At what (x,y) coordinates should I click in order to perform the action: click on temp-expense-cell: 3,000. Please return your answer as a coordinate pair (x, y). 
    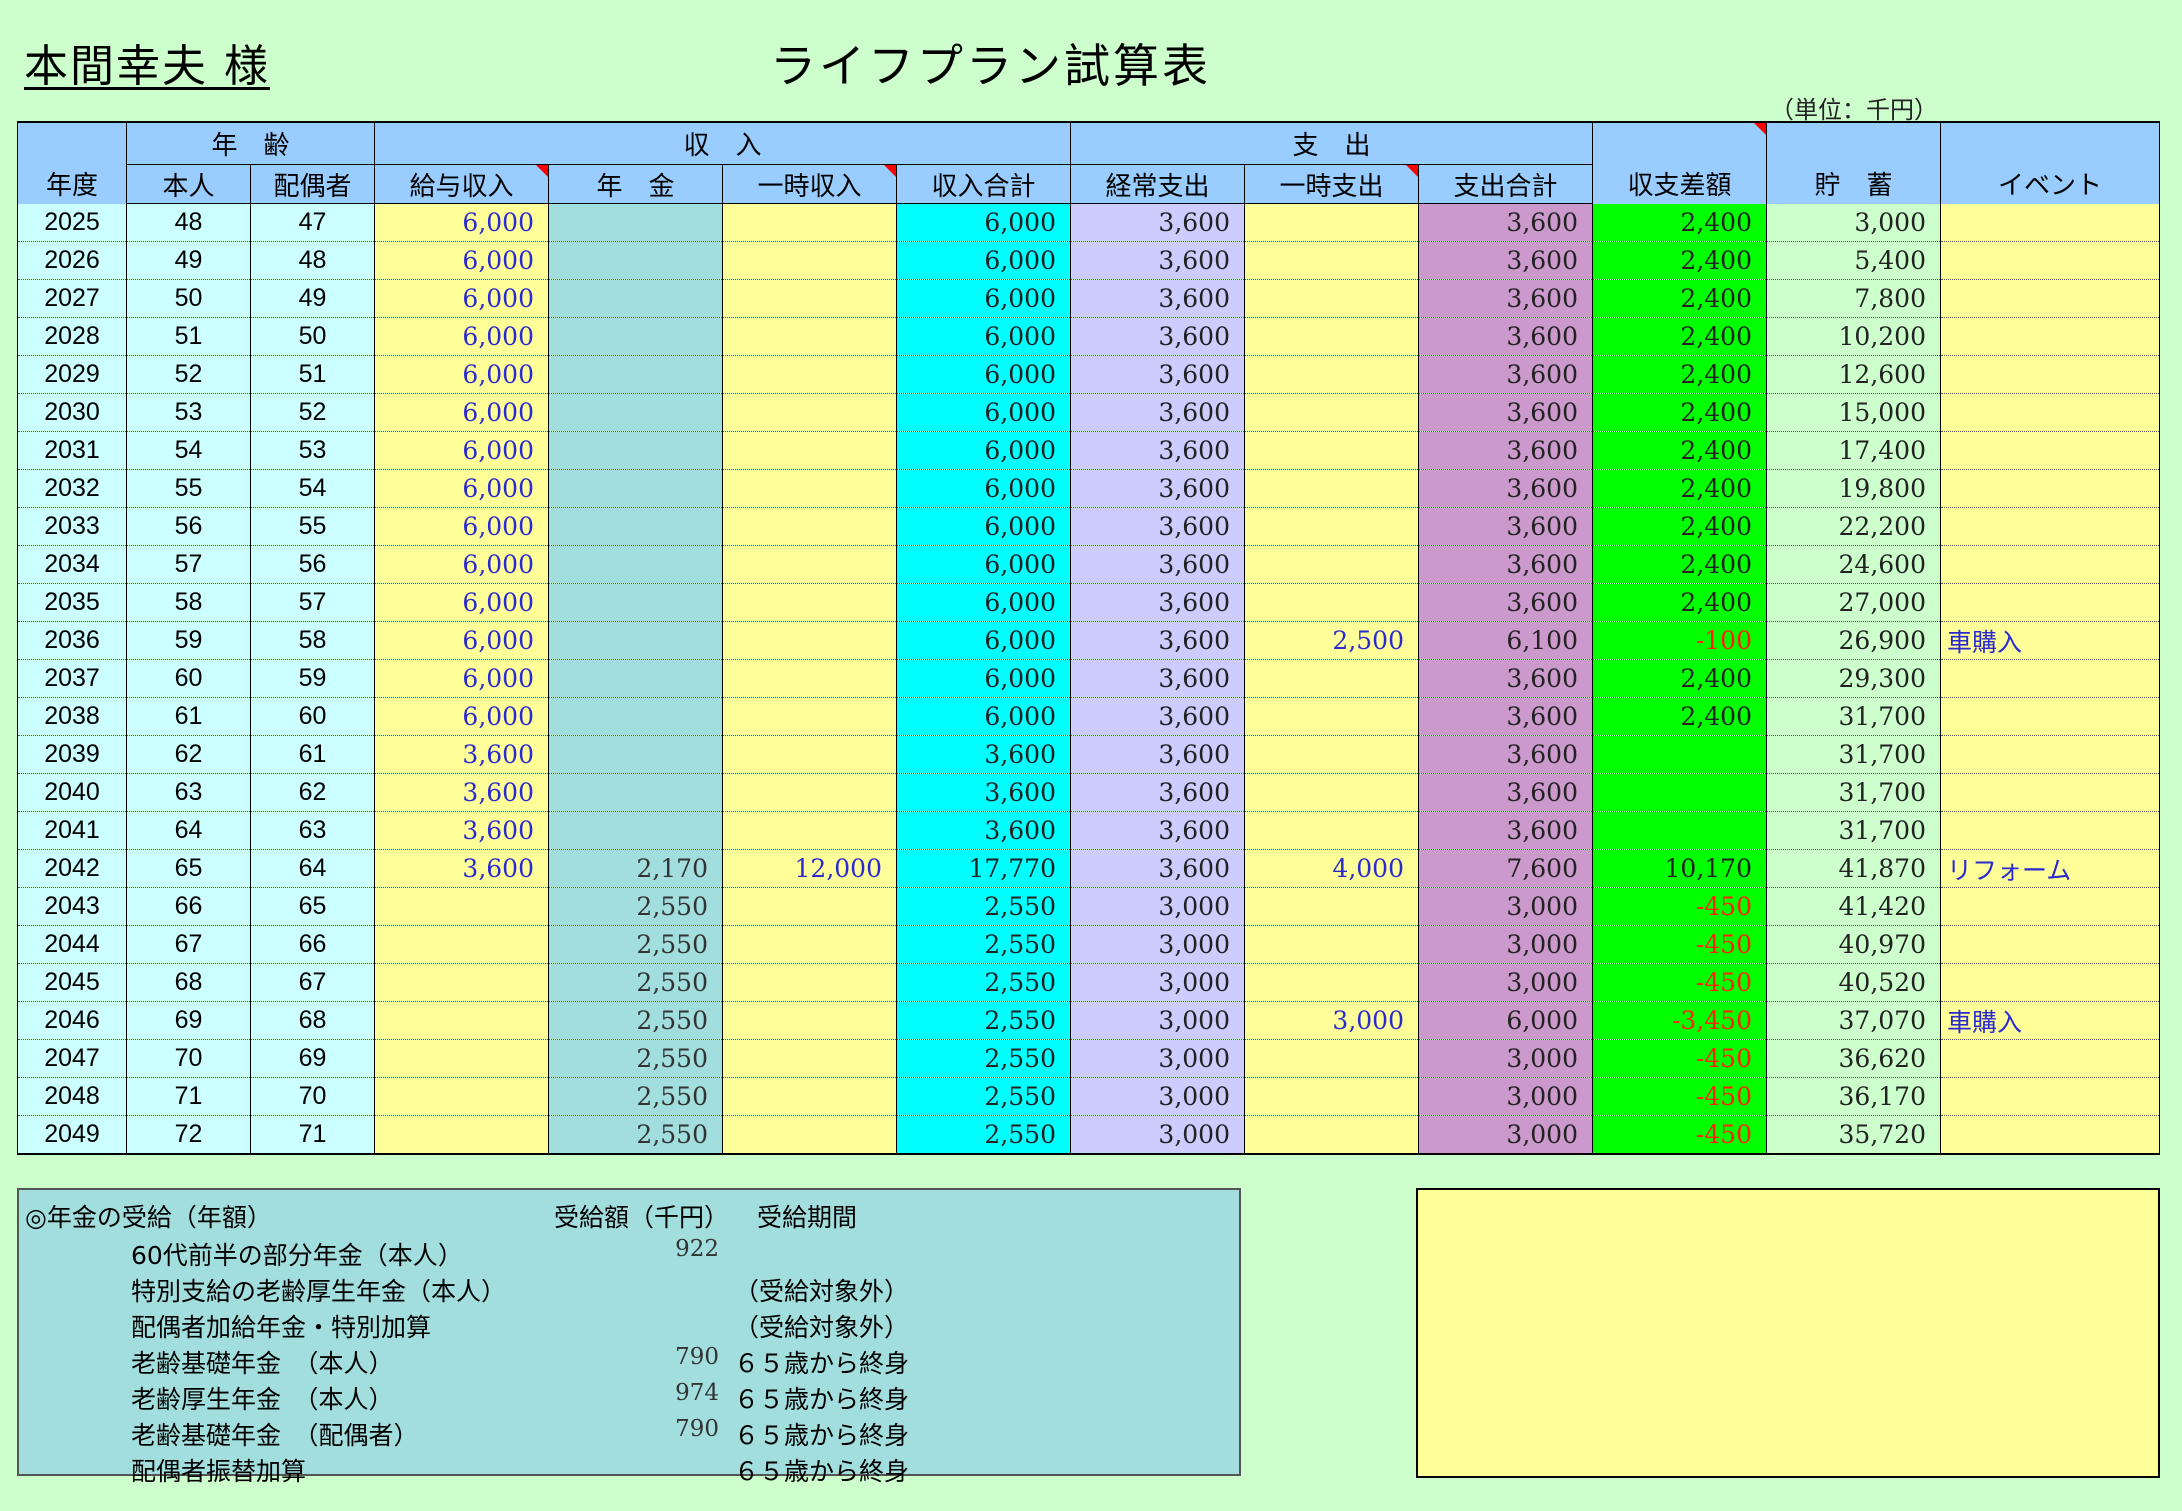
    Looking at the image, I should click on (1331, 1020).